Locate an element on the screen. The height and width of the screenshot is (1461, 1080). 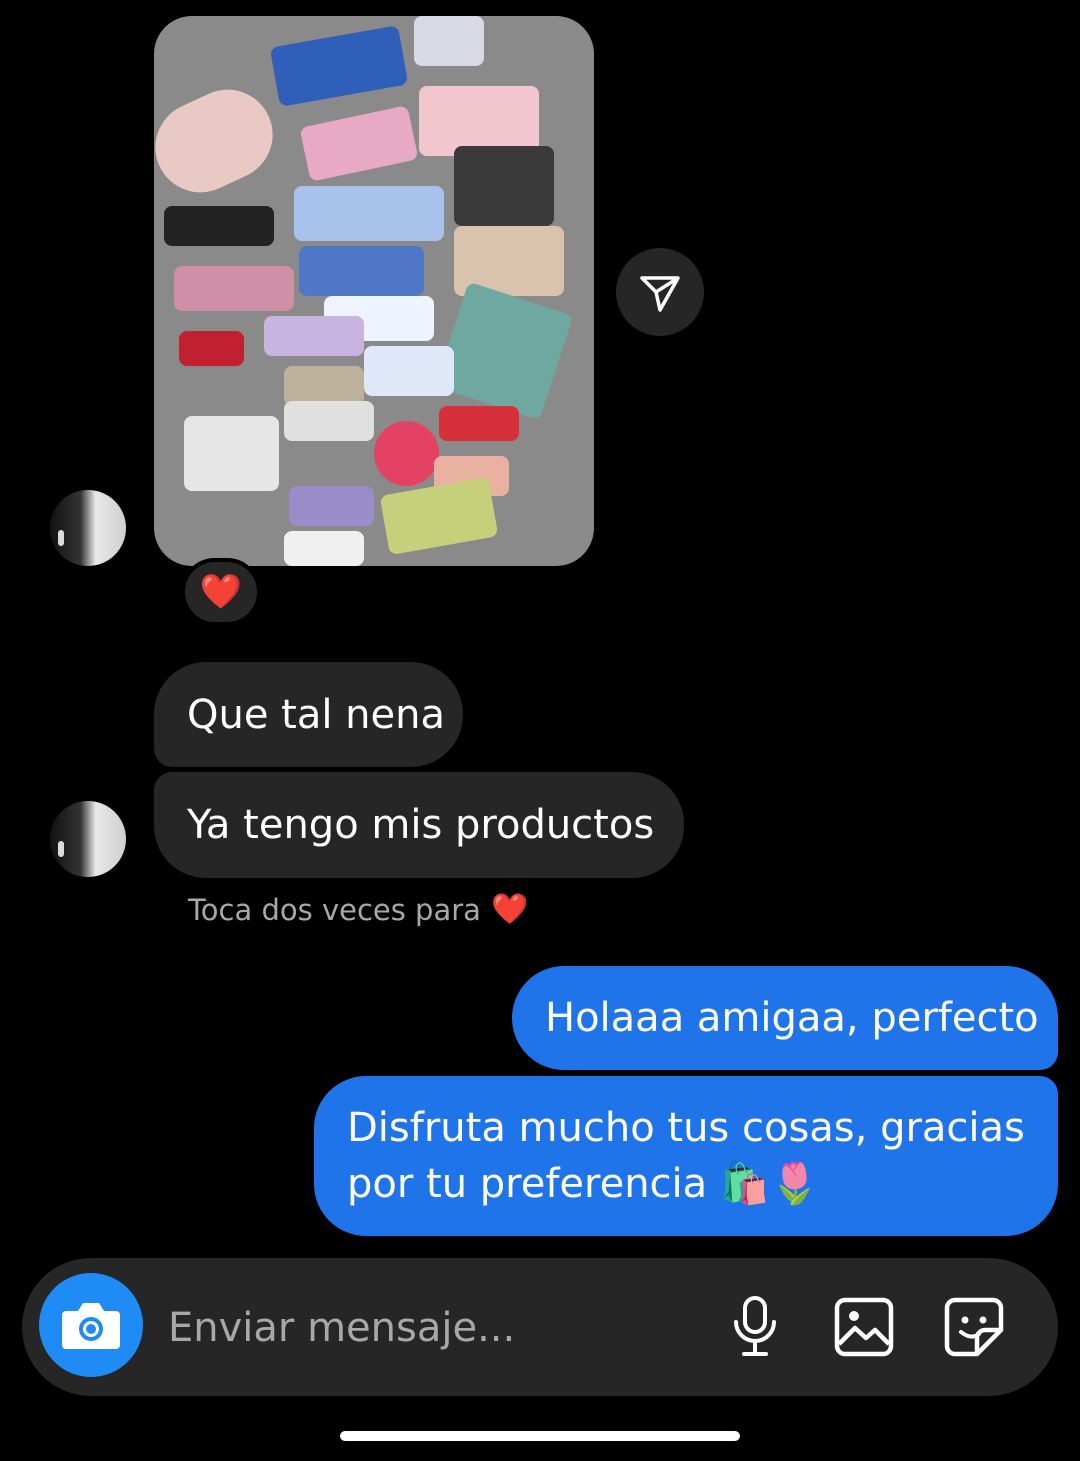
message-text: Ya tengo mis productos is located at coordinates (421, 825).